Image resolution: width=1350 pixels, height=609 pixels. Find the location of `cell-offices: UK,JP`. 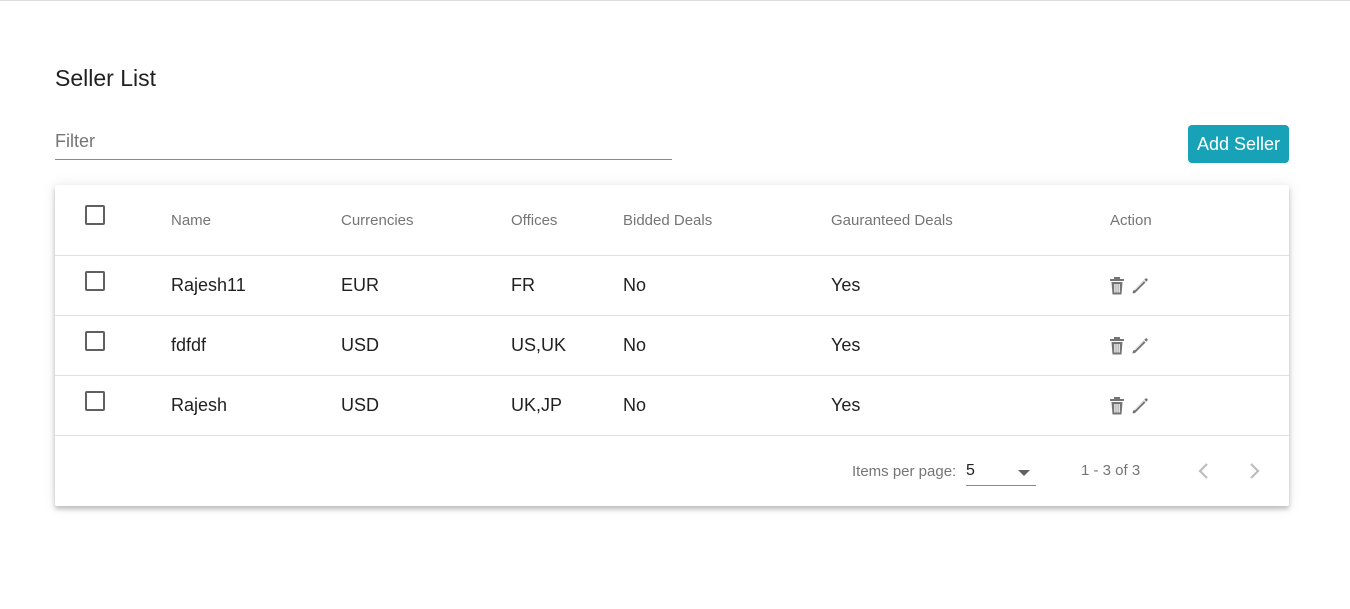

cell-offices: UK,JP is located at coordinates (537, 405).